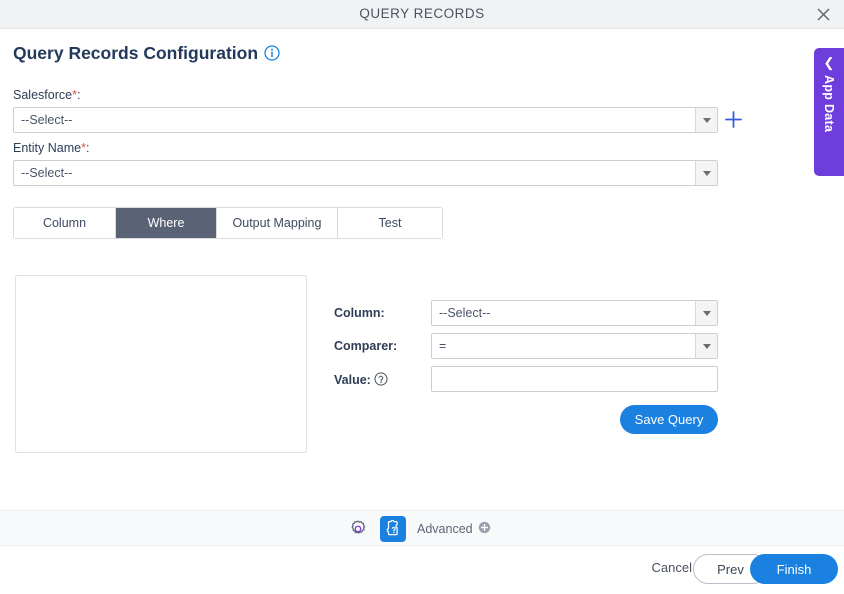 This screenshot has height=594, width=844. I want to click on puzzle-question-icon, so click(393, 529).